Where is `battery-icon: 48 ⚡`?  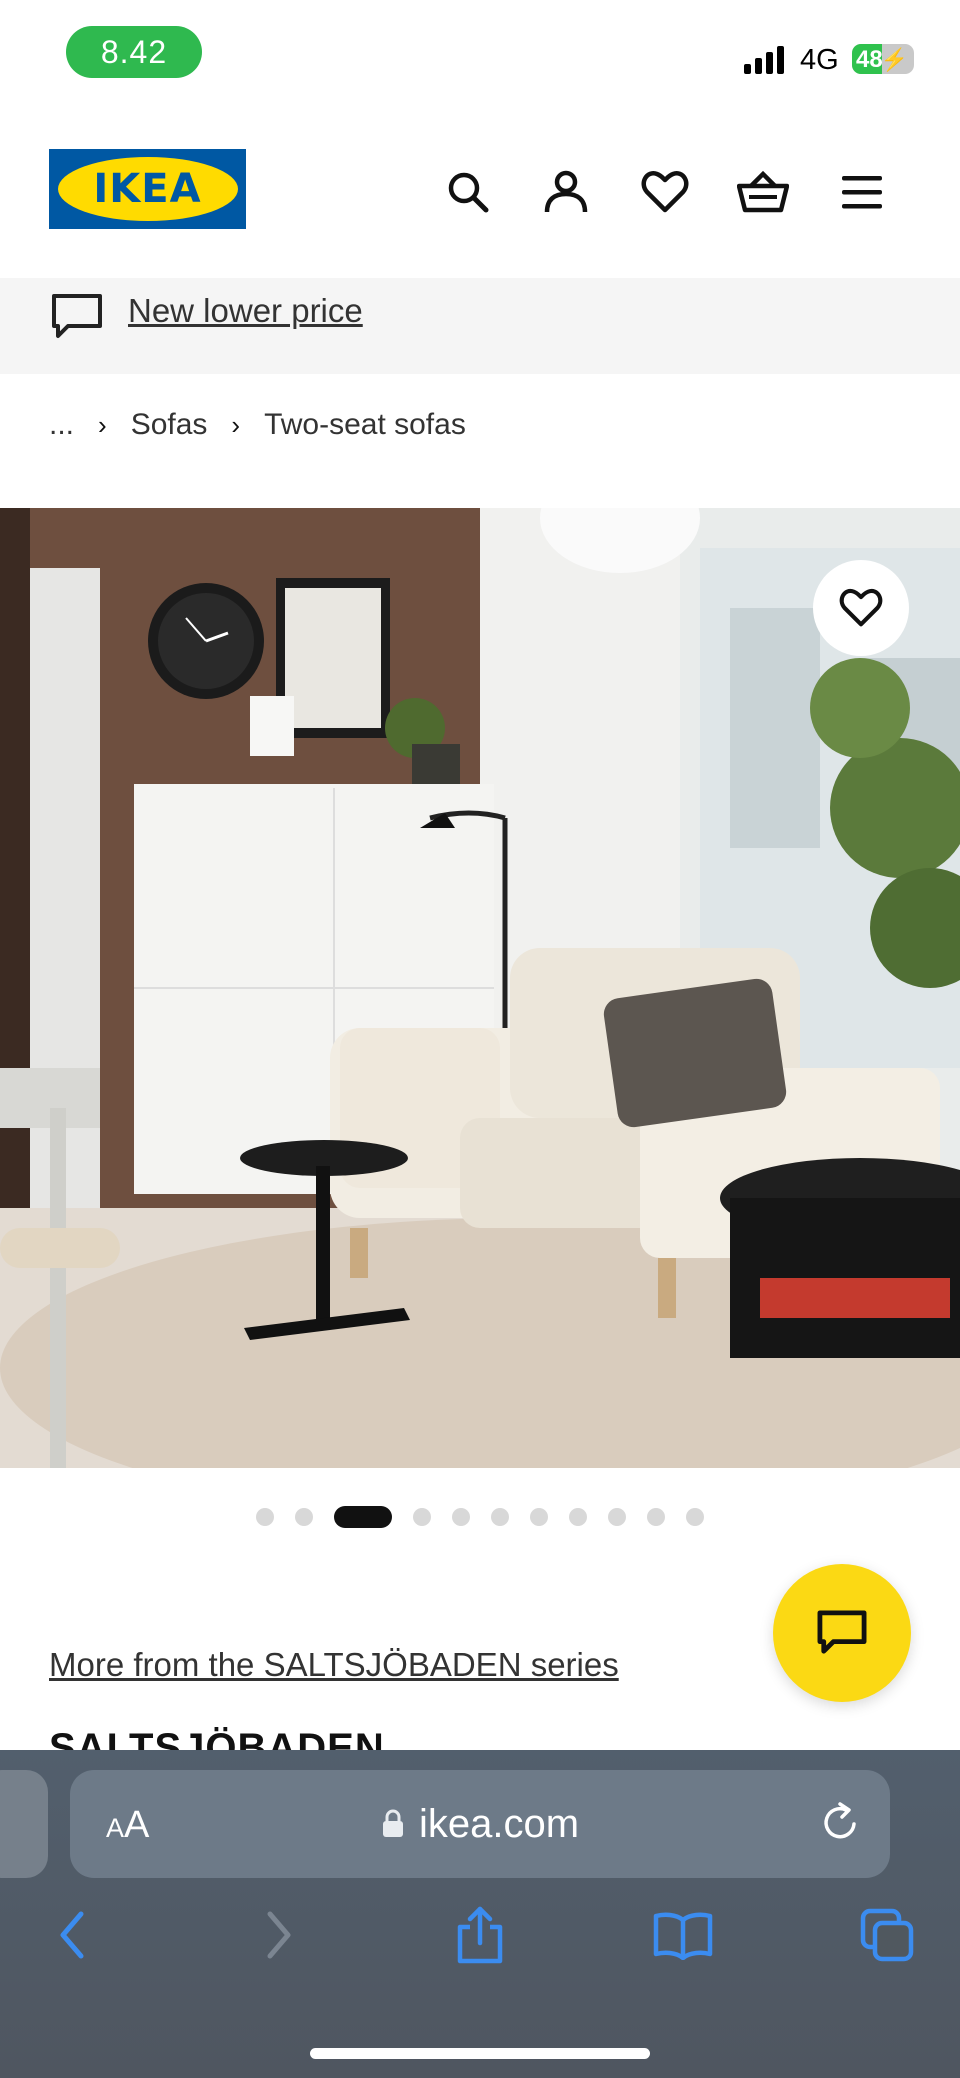 battery-icon: 48 ⚡ is located at coordinates (883, 59).